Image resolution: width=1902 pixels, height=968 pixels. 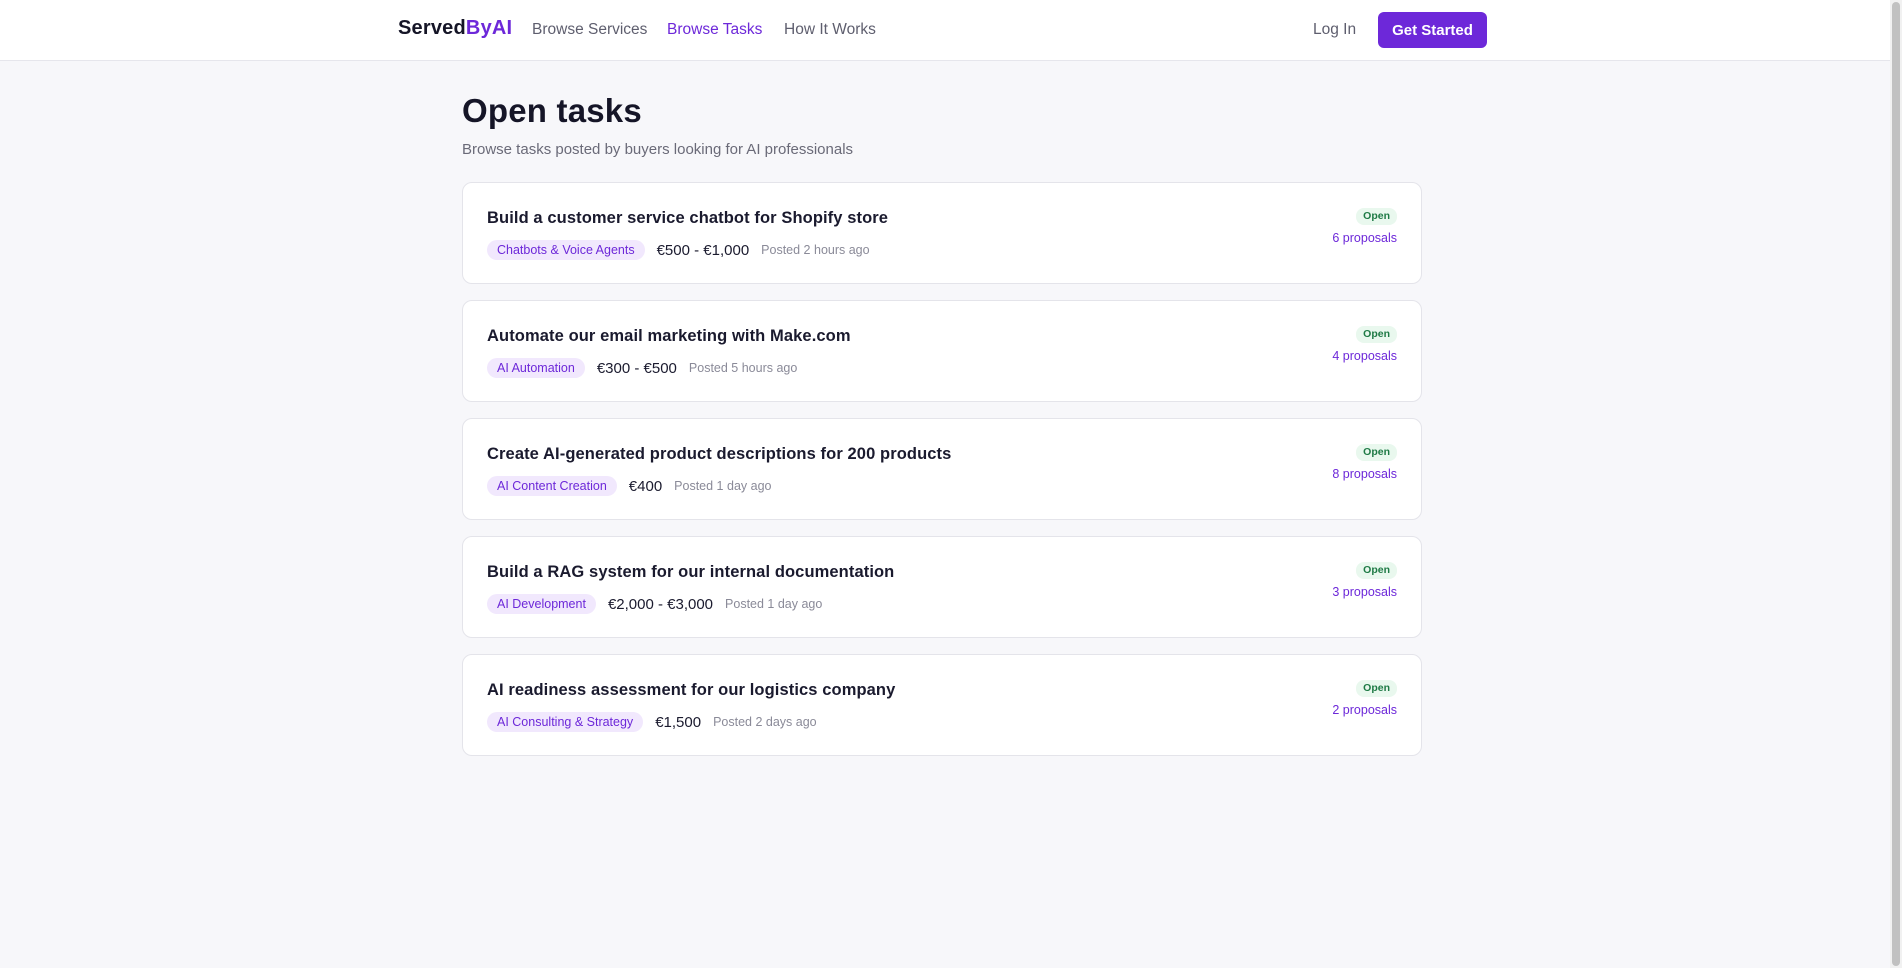 I want to click on category-tag: AI Content Creation, so click(x=552, y=486).